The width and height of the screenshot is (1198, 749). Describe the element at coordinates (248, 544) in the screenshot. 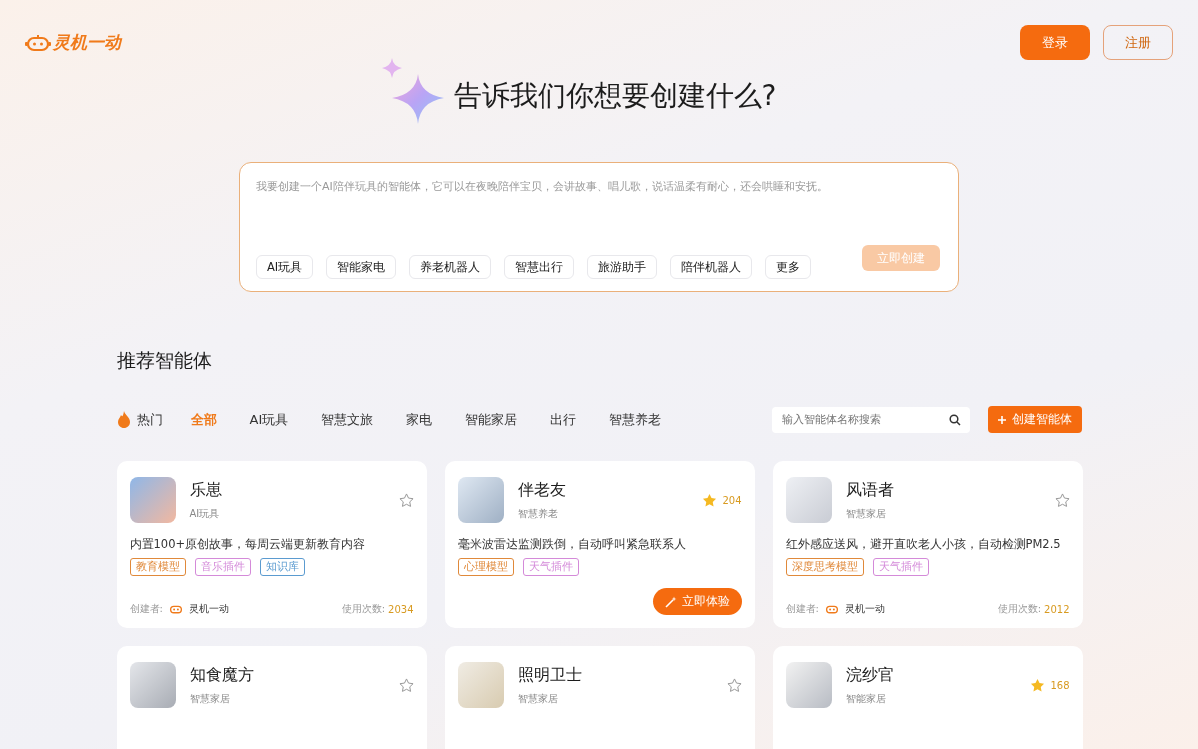

I see `agent-description: 内置100+原创故事，每周云端更新教育内容` at that location.